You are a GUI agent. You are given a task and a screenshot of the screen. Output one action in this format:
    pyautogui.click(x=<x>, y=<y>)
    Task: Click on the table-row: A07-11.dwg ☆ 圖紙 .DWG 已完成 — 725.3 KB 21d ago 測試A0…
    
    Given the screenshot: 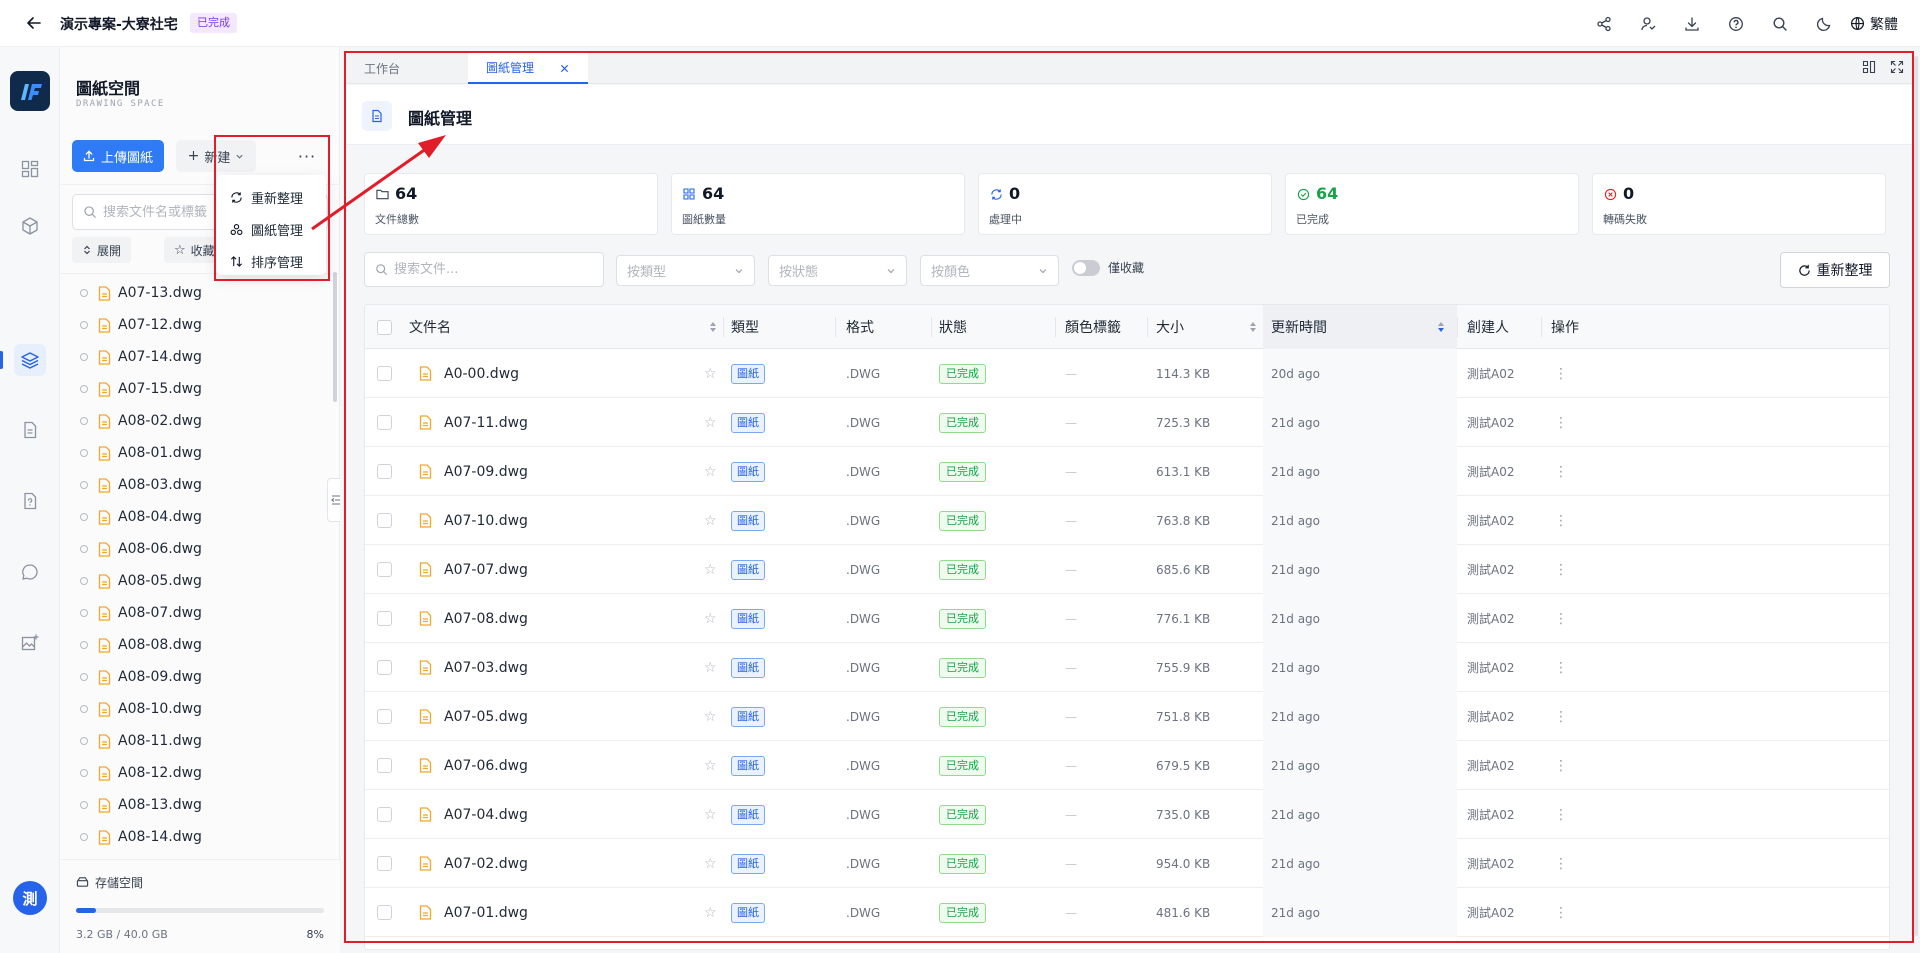 What is the action you would take?
    pyautogui.click(x=1127, y=422)
    